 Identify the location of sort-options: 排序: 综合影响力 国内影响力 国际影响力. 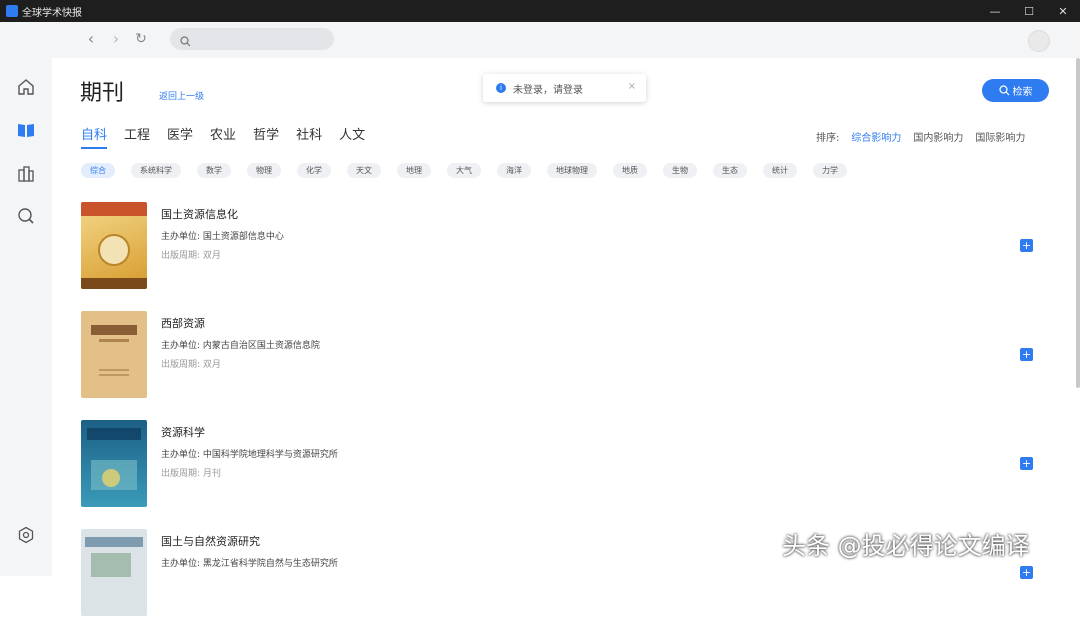
(926, 136).